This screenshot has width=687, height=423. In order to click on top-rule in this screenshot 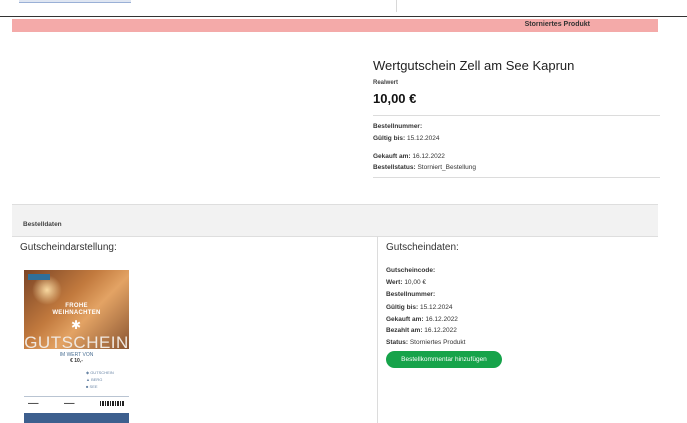, I will do `click(343, 16)`.